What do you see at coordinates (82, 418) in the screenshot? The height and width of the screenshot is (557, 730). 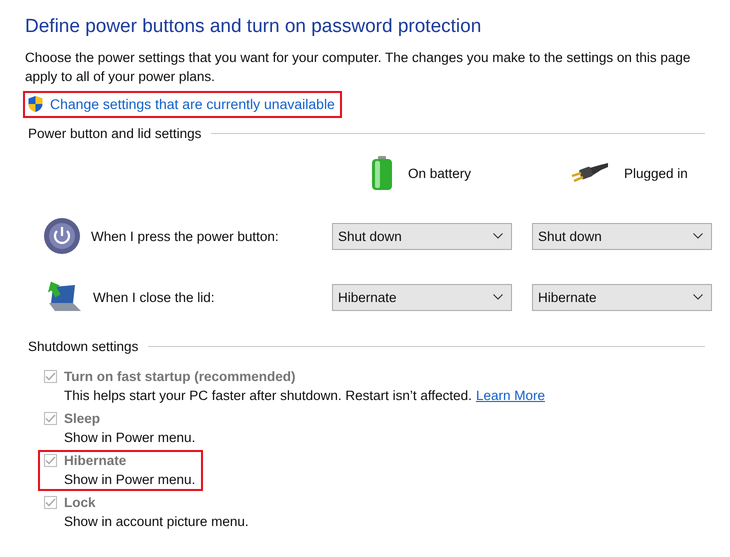 I see `option-label: Sleep` at bounding box center [82, 418].